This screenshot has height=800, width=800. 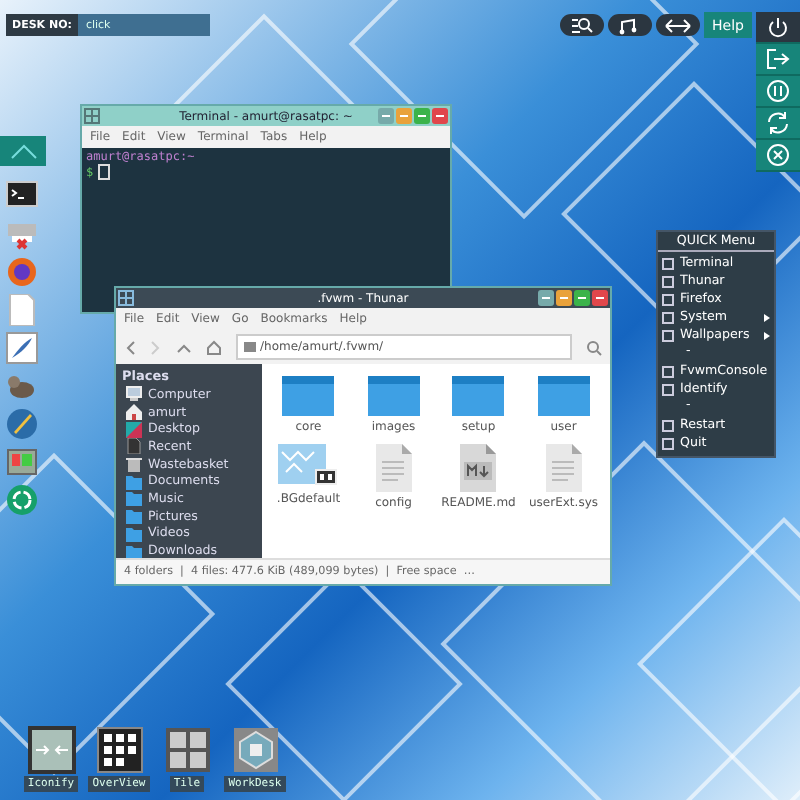 I want to click on exit-button, so click(x=778, y=60).